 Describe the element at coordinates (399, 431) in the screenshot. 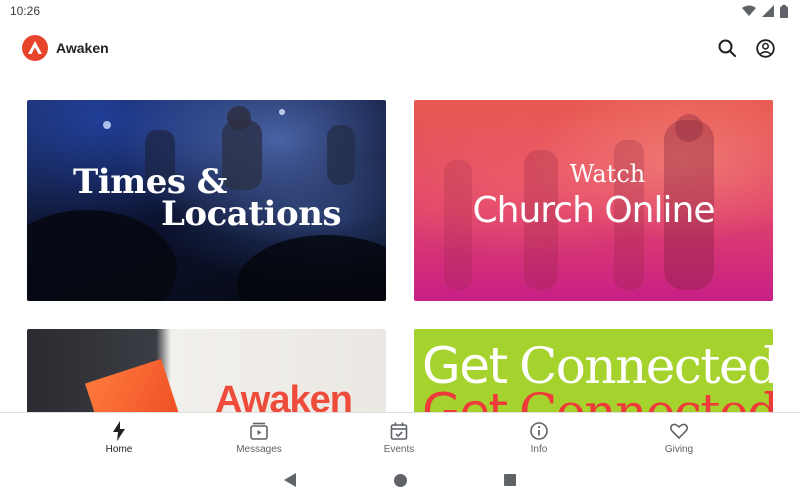

I see `calendar-check-icon` at that location.